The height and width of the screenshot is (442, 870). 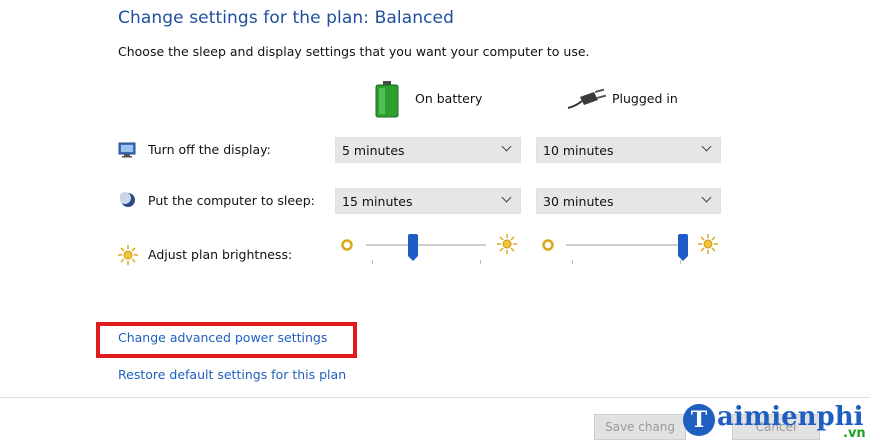 What do you see at coordinates (222, 337) in the screenshot?
I see `advanced-settings-link: Change advanced power settings` at bounding box center [222, 337].